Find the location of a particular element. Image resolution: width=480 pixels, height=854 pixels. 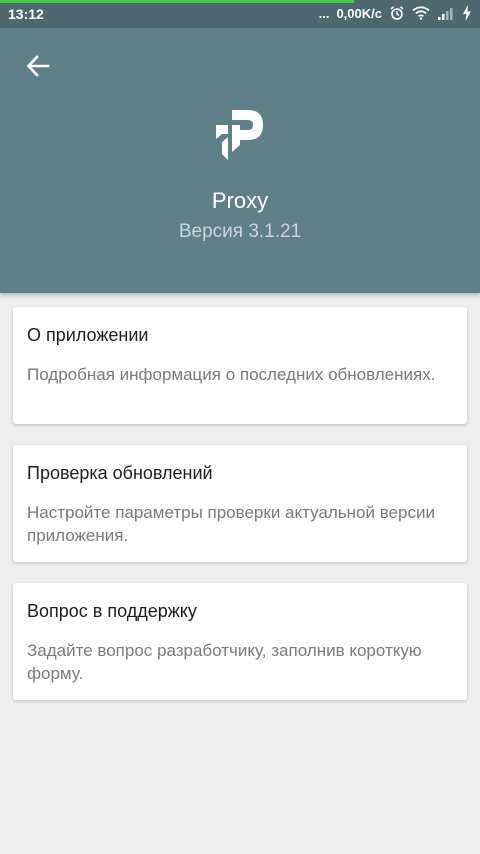

status-time: 13:12 is located at coordinates (26, 14).